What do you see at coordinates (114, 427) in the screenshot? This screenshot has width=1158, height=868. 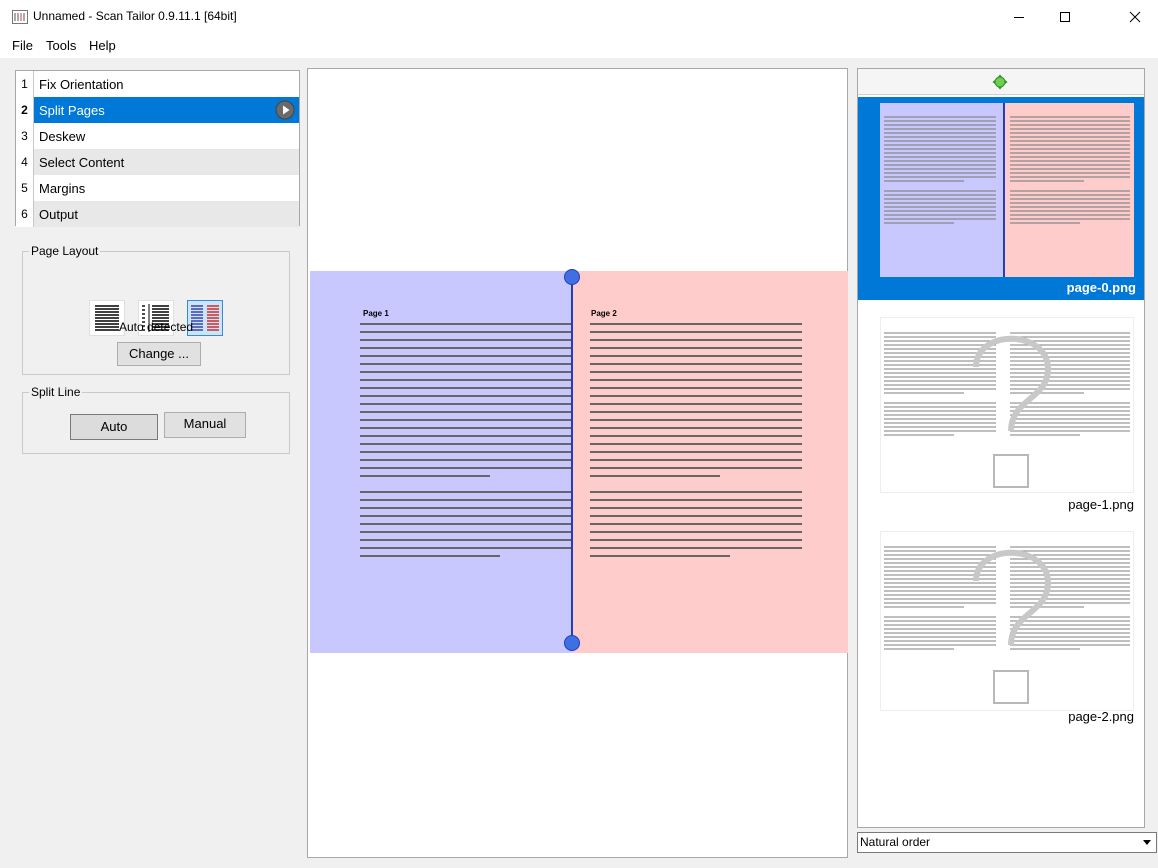 I see `split-auto-button: Auto` at bounding box center [114, 427].